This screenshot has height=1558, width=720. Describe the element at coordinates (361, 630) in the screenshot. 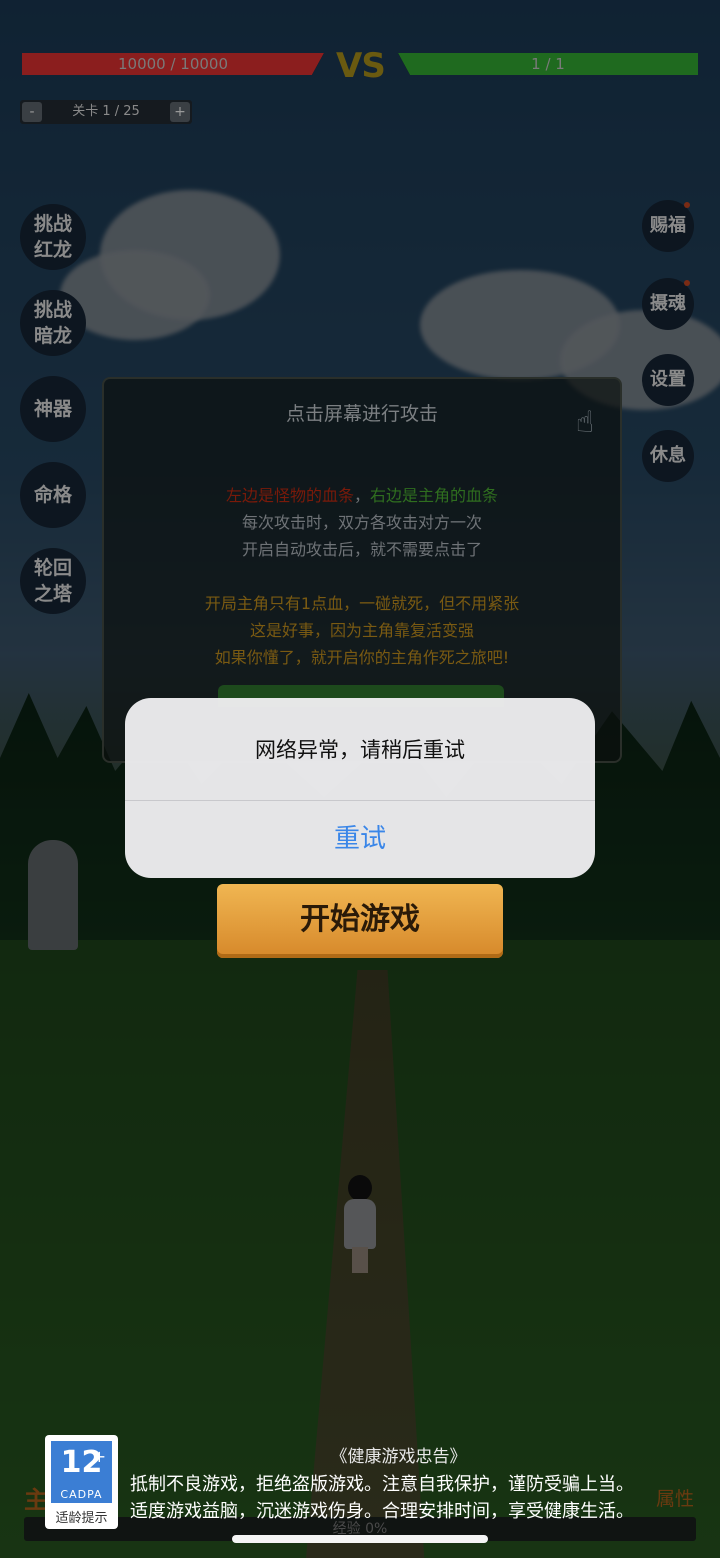

I see `tutorial-line: 这是好事，因为主角靠复活变强` at that location.